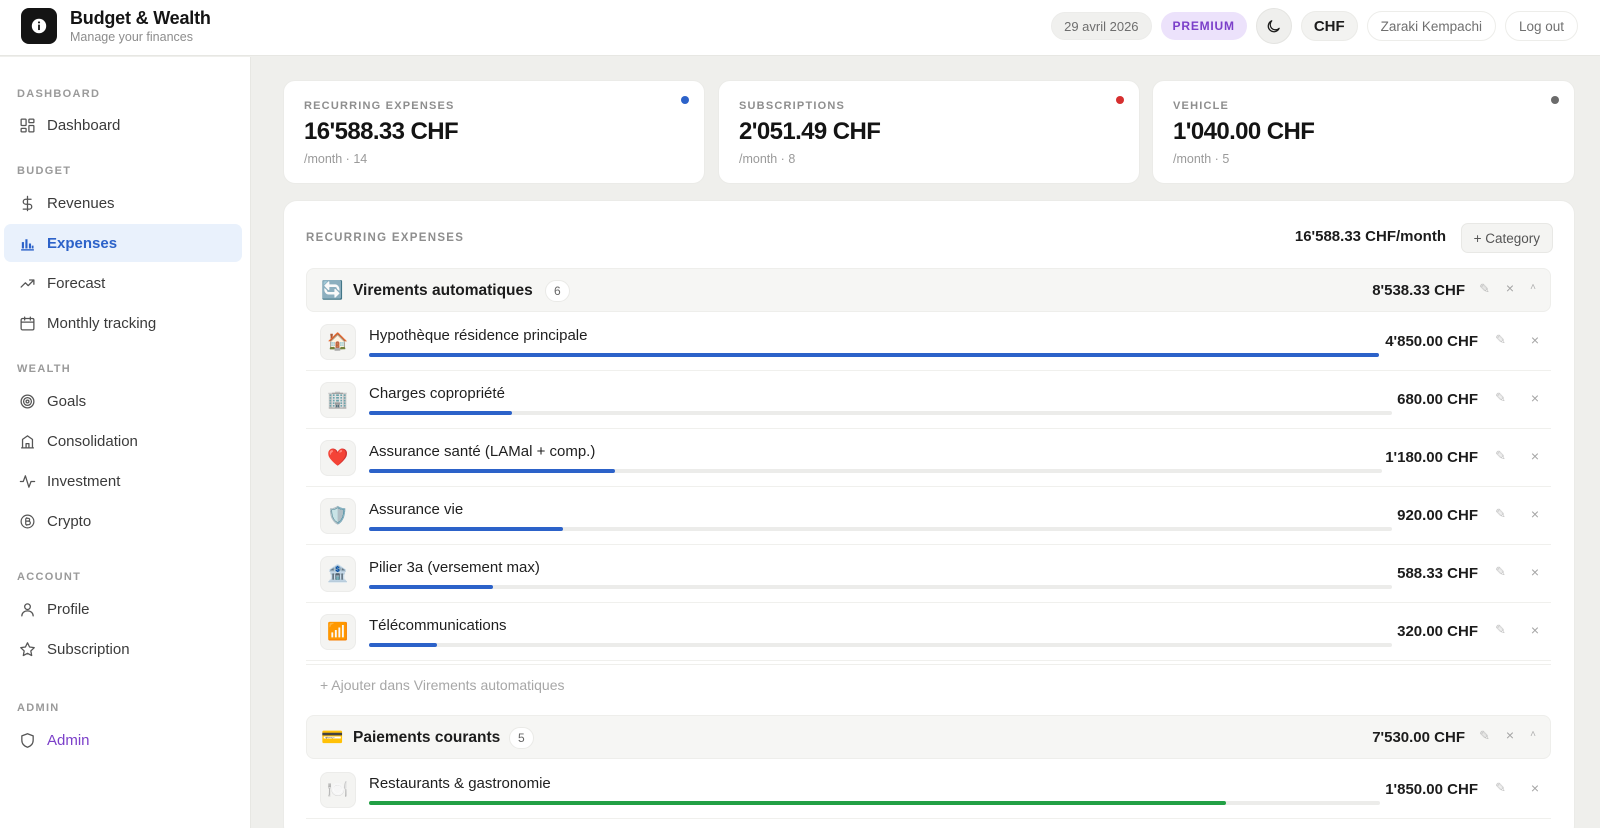 This screenshot has width=1600, height=828. I want to click on shield-icon, so click(27, 740).